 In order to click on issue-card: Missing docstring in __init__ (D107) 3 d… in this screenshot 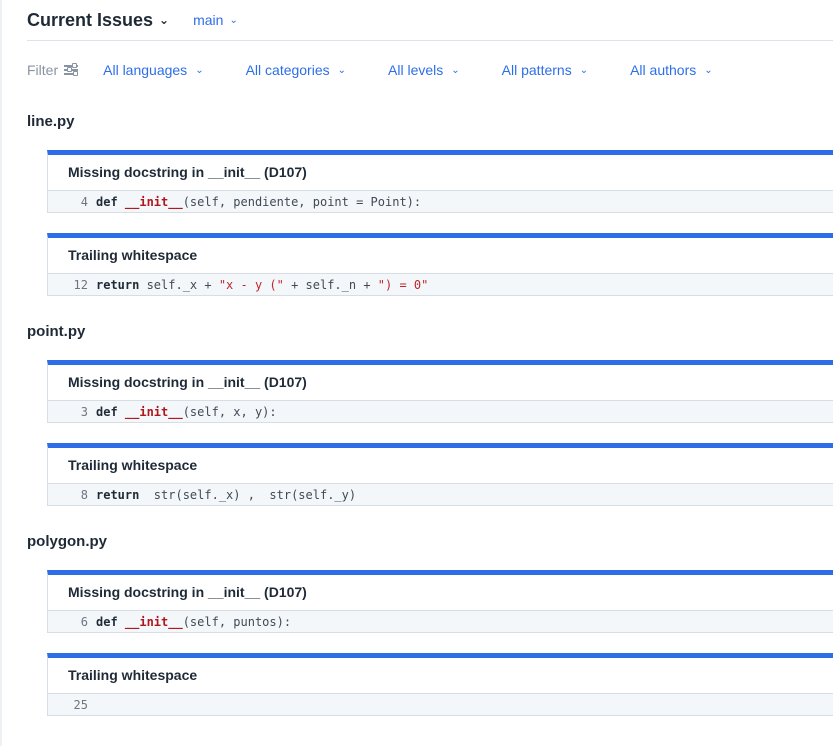, I will do `click(440, 391)`.